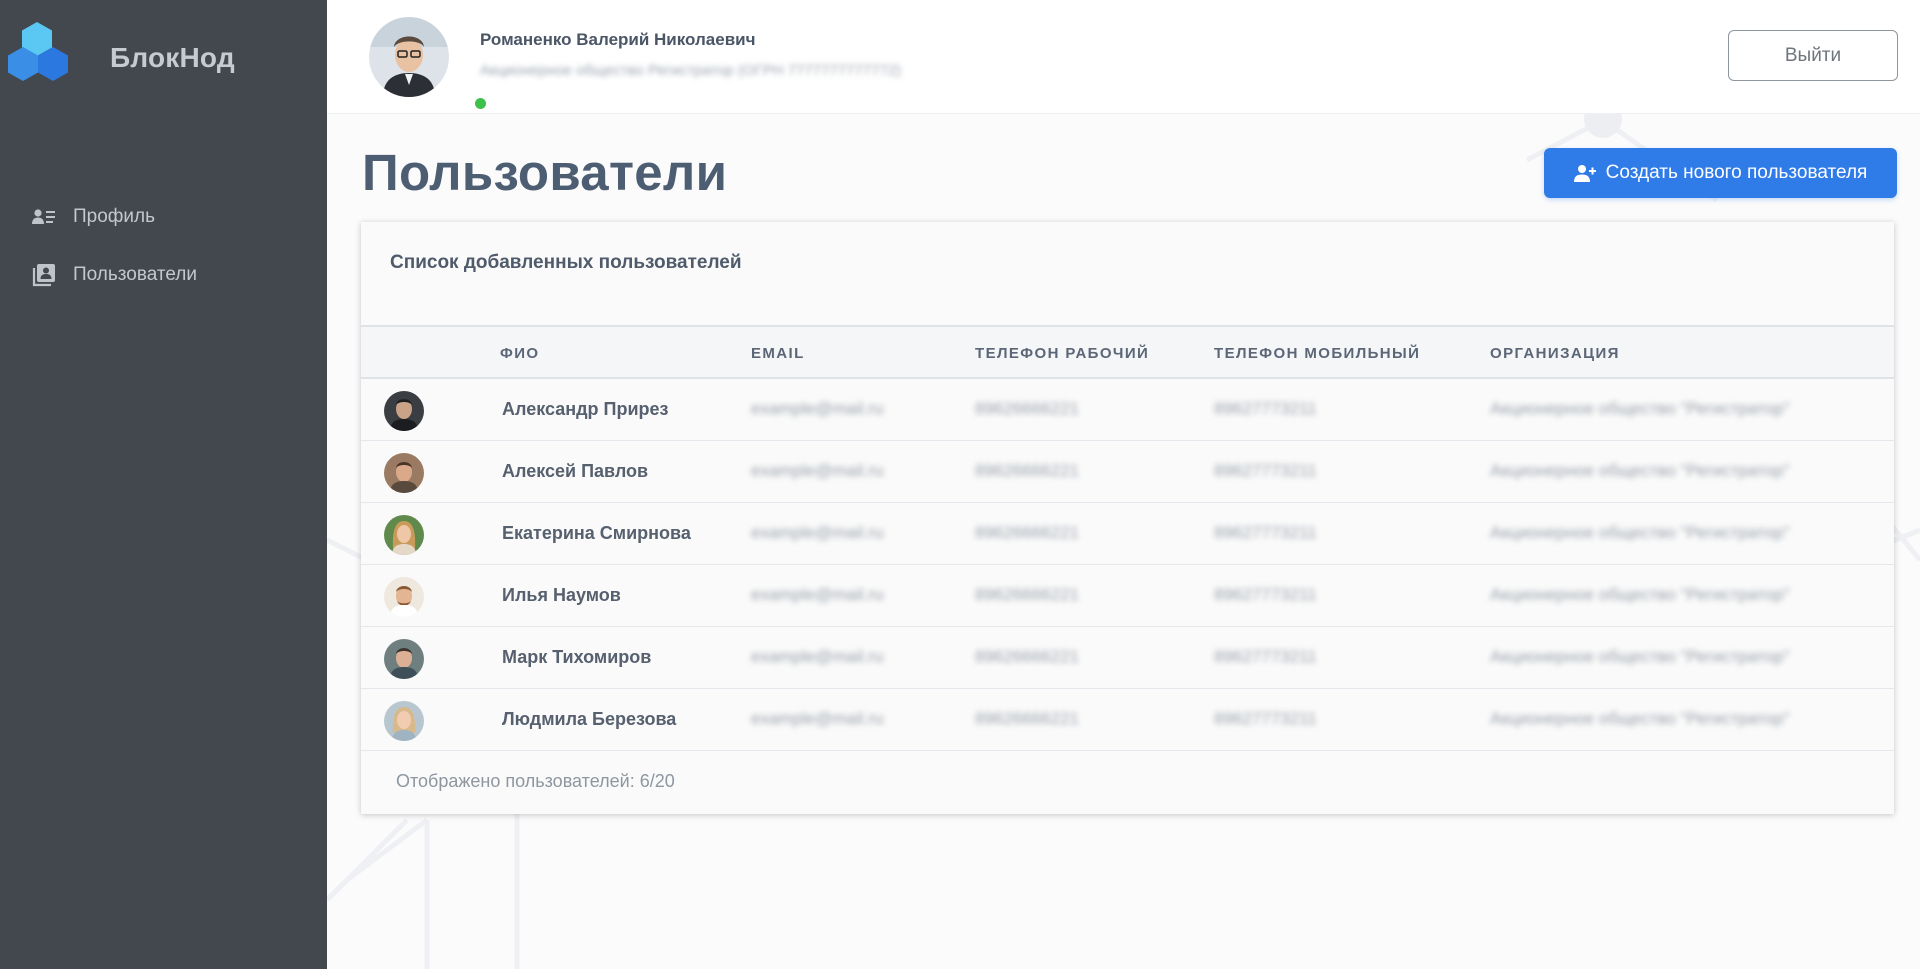 This screenshot has width=1920, height=969. What do you see at coordinates (1062, 353) in the screenshot?
I see `column-header-work-phone: ТЕЛЕФОН РАБОЧИЙ` at bounding box center [1062, 353].